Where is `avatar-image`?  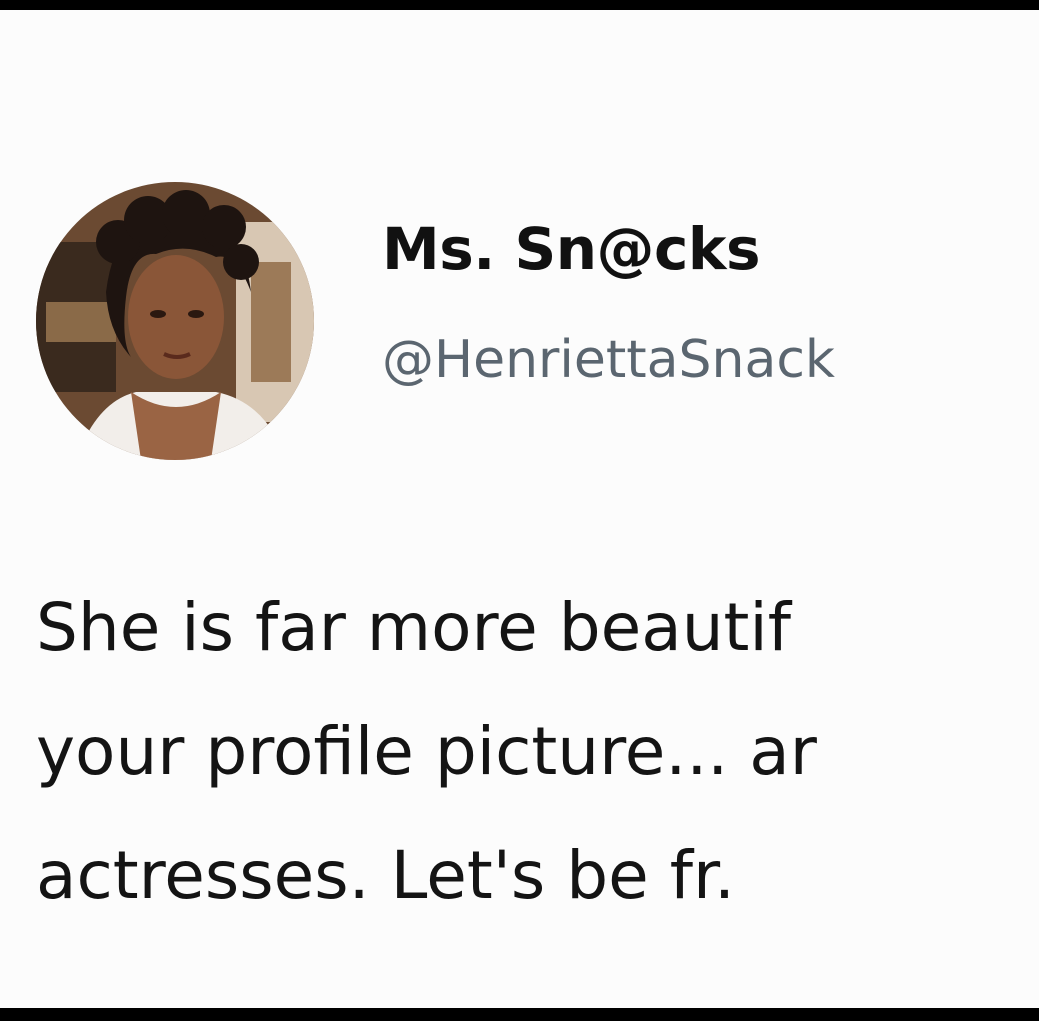
avatar-image is located at coordinates (175, 321).